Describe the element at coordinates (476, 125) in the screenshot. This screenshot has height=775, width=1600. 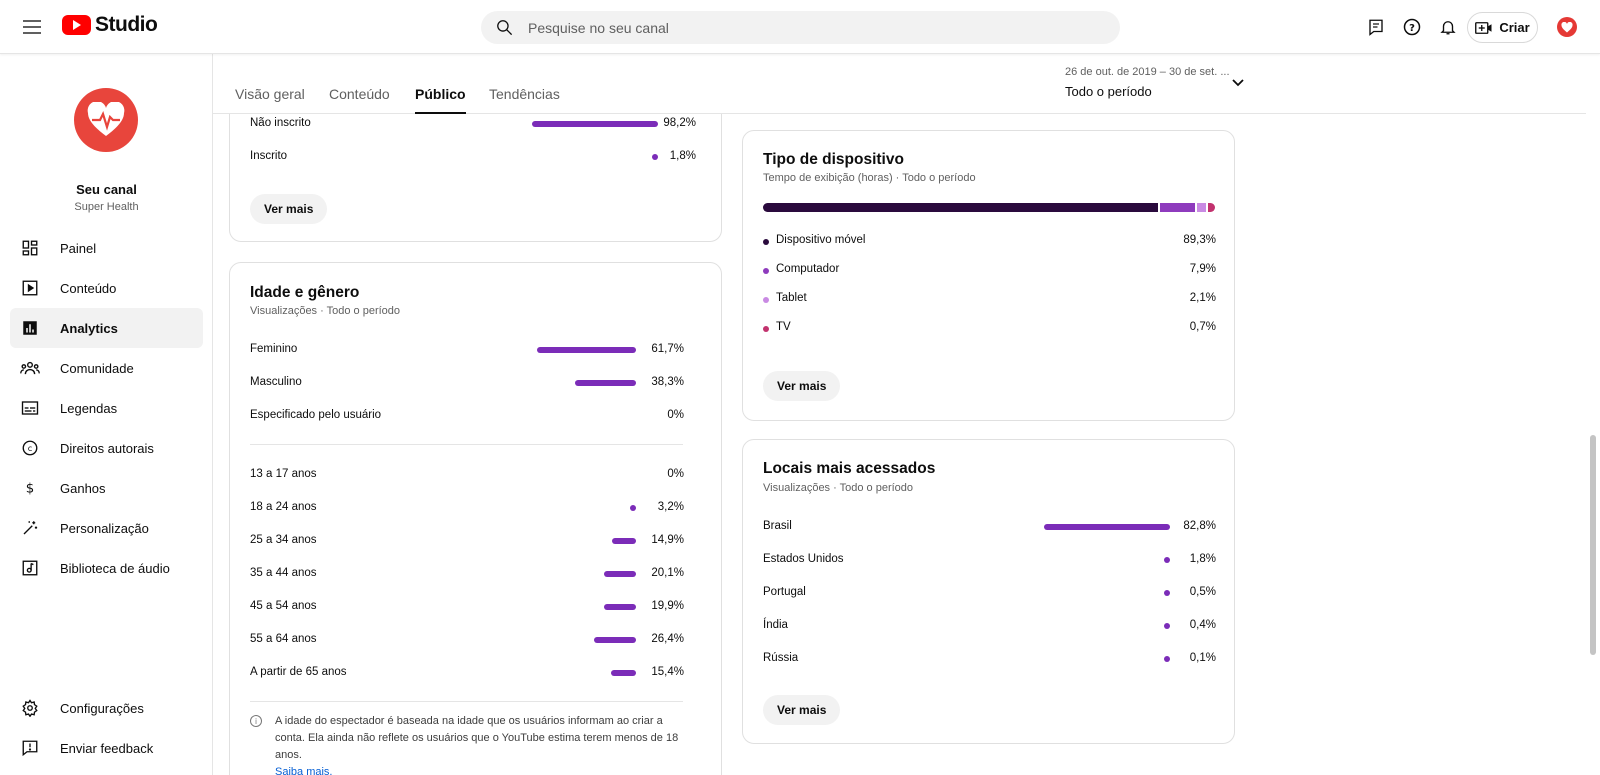
I see `list-item: Não inscrito 98,2%` at that location.